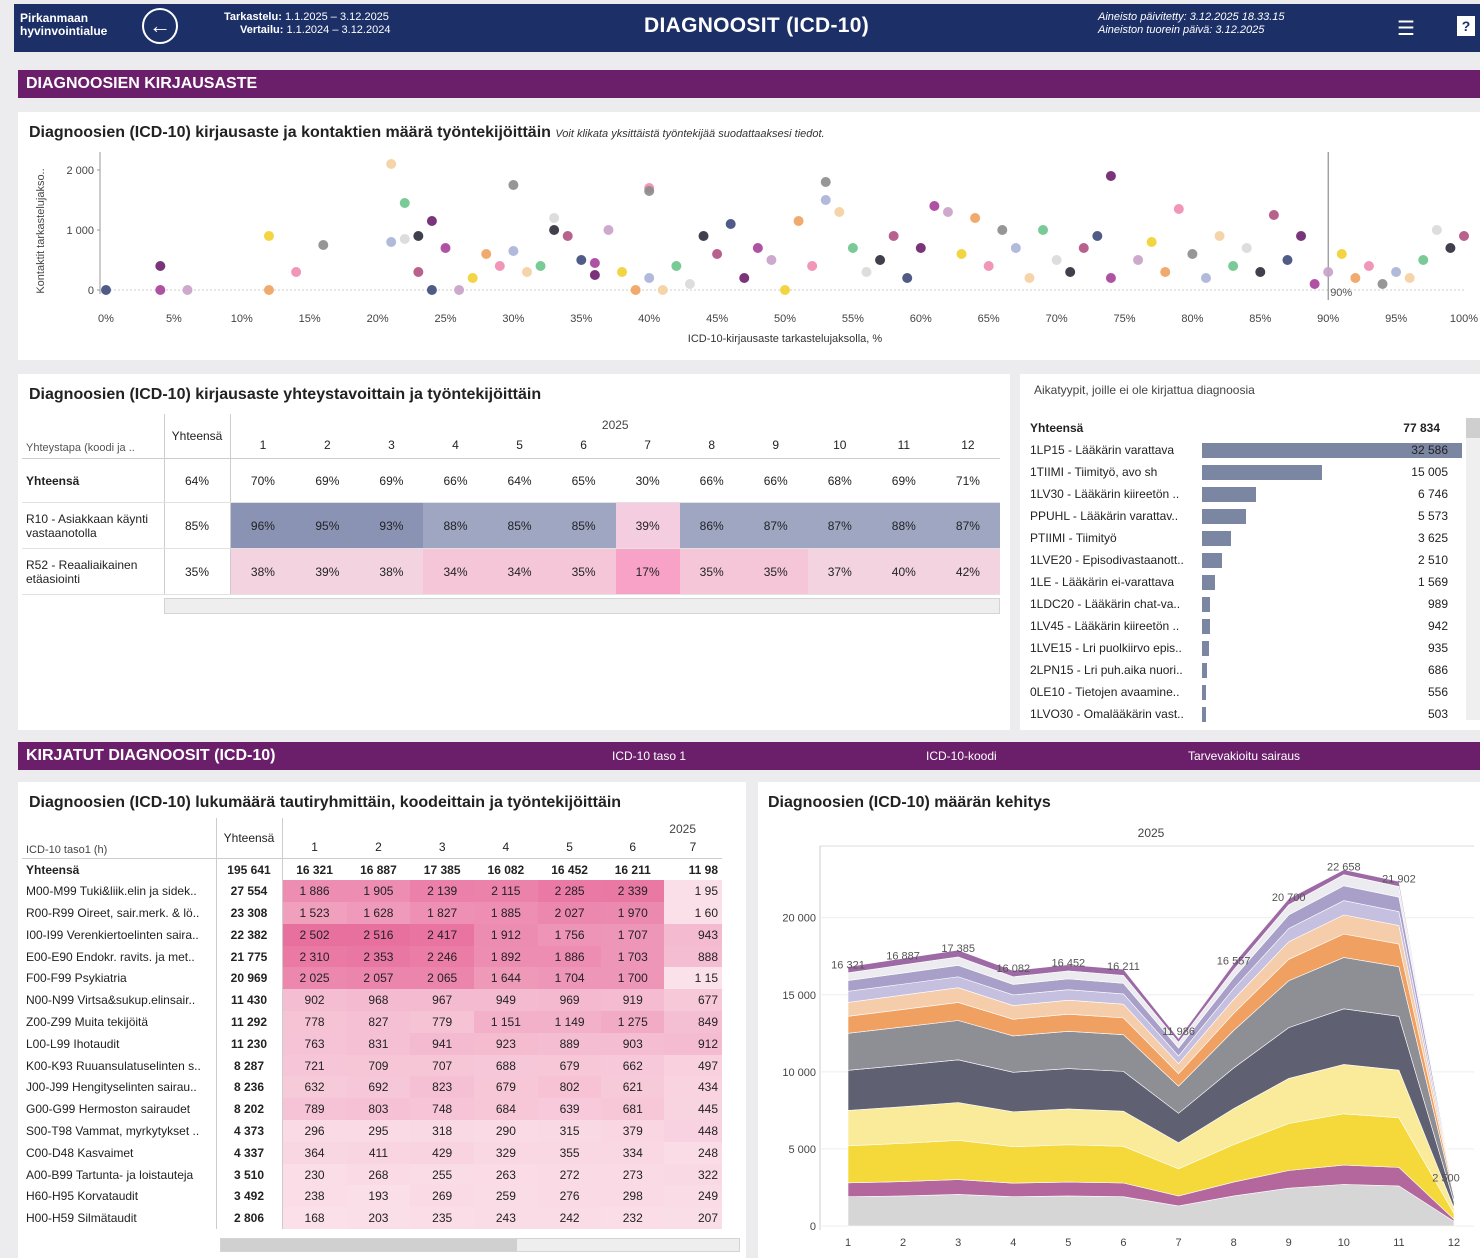 The image size is (1480, 1258). I want to click on aika-bar-row: 1LVO30 - Omalääkärin vast.. 503, so click(1245, 715).